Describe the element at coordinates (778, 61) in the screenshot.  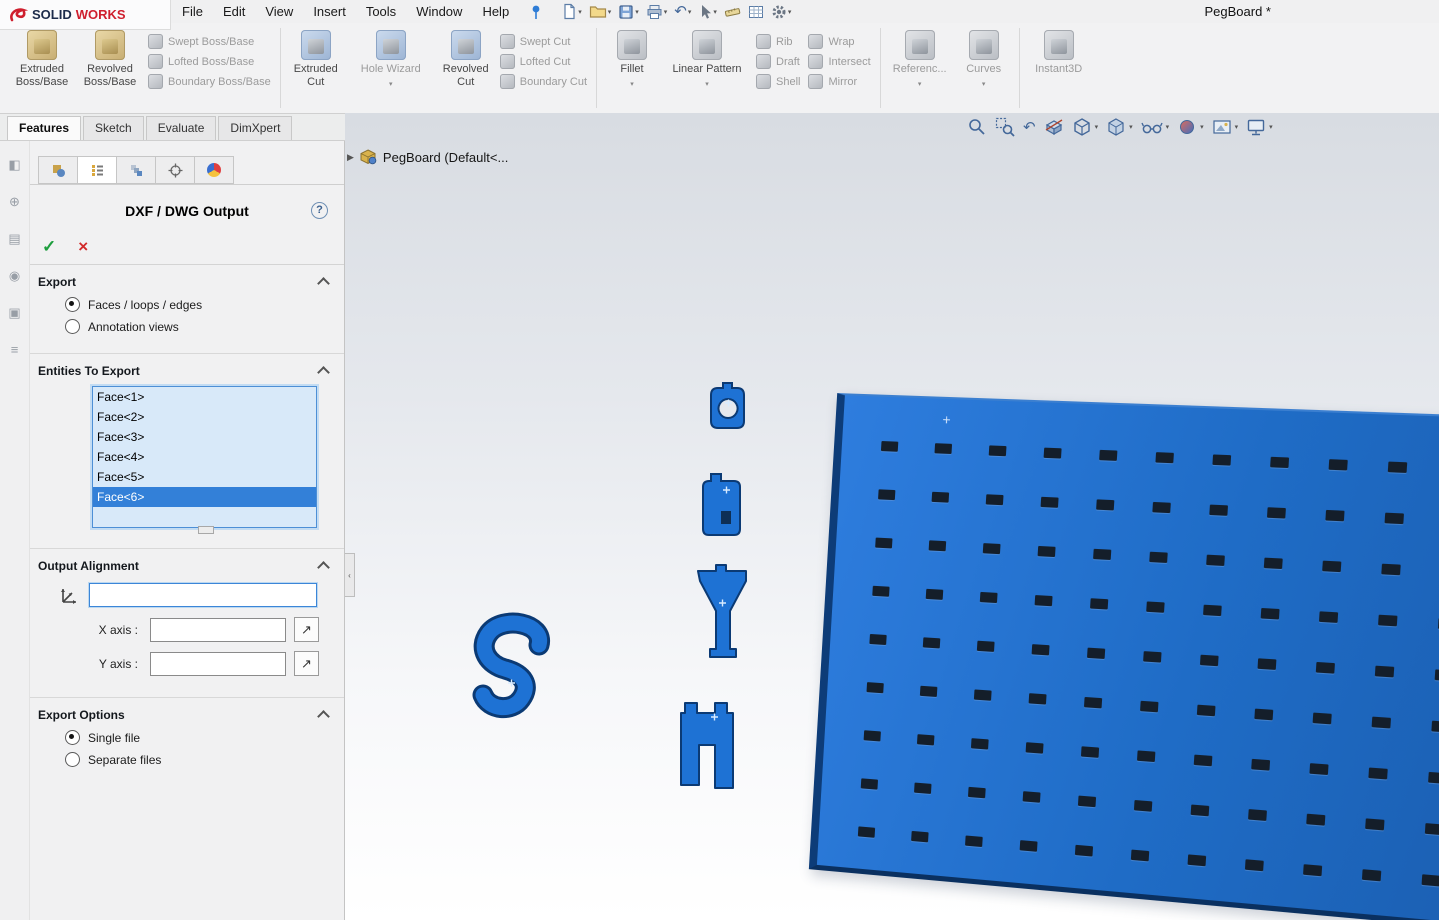
I see `draft-button: Draft` at that location.